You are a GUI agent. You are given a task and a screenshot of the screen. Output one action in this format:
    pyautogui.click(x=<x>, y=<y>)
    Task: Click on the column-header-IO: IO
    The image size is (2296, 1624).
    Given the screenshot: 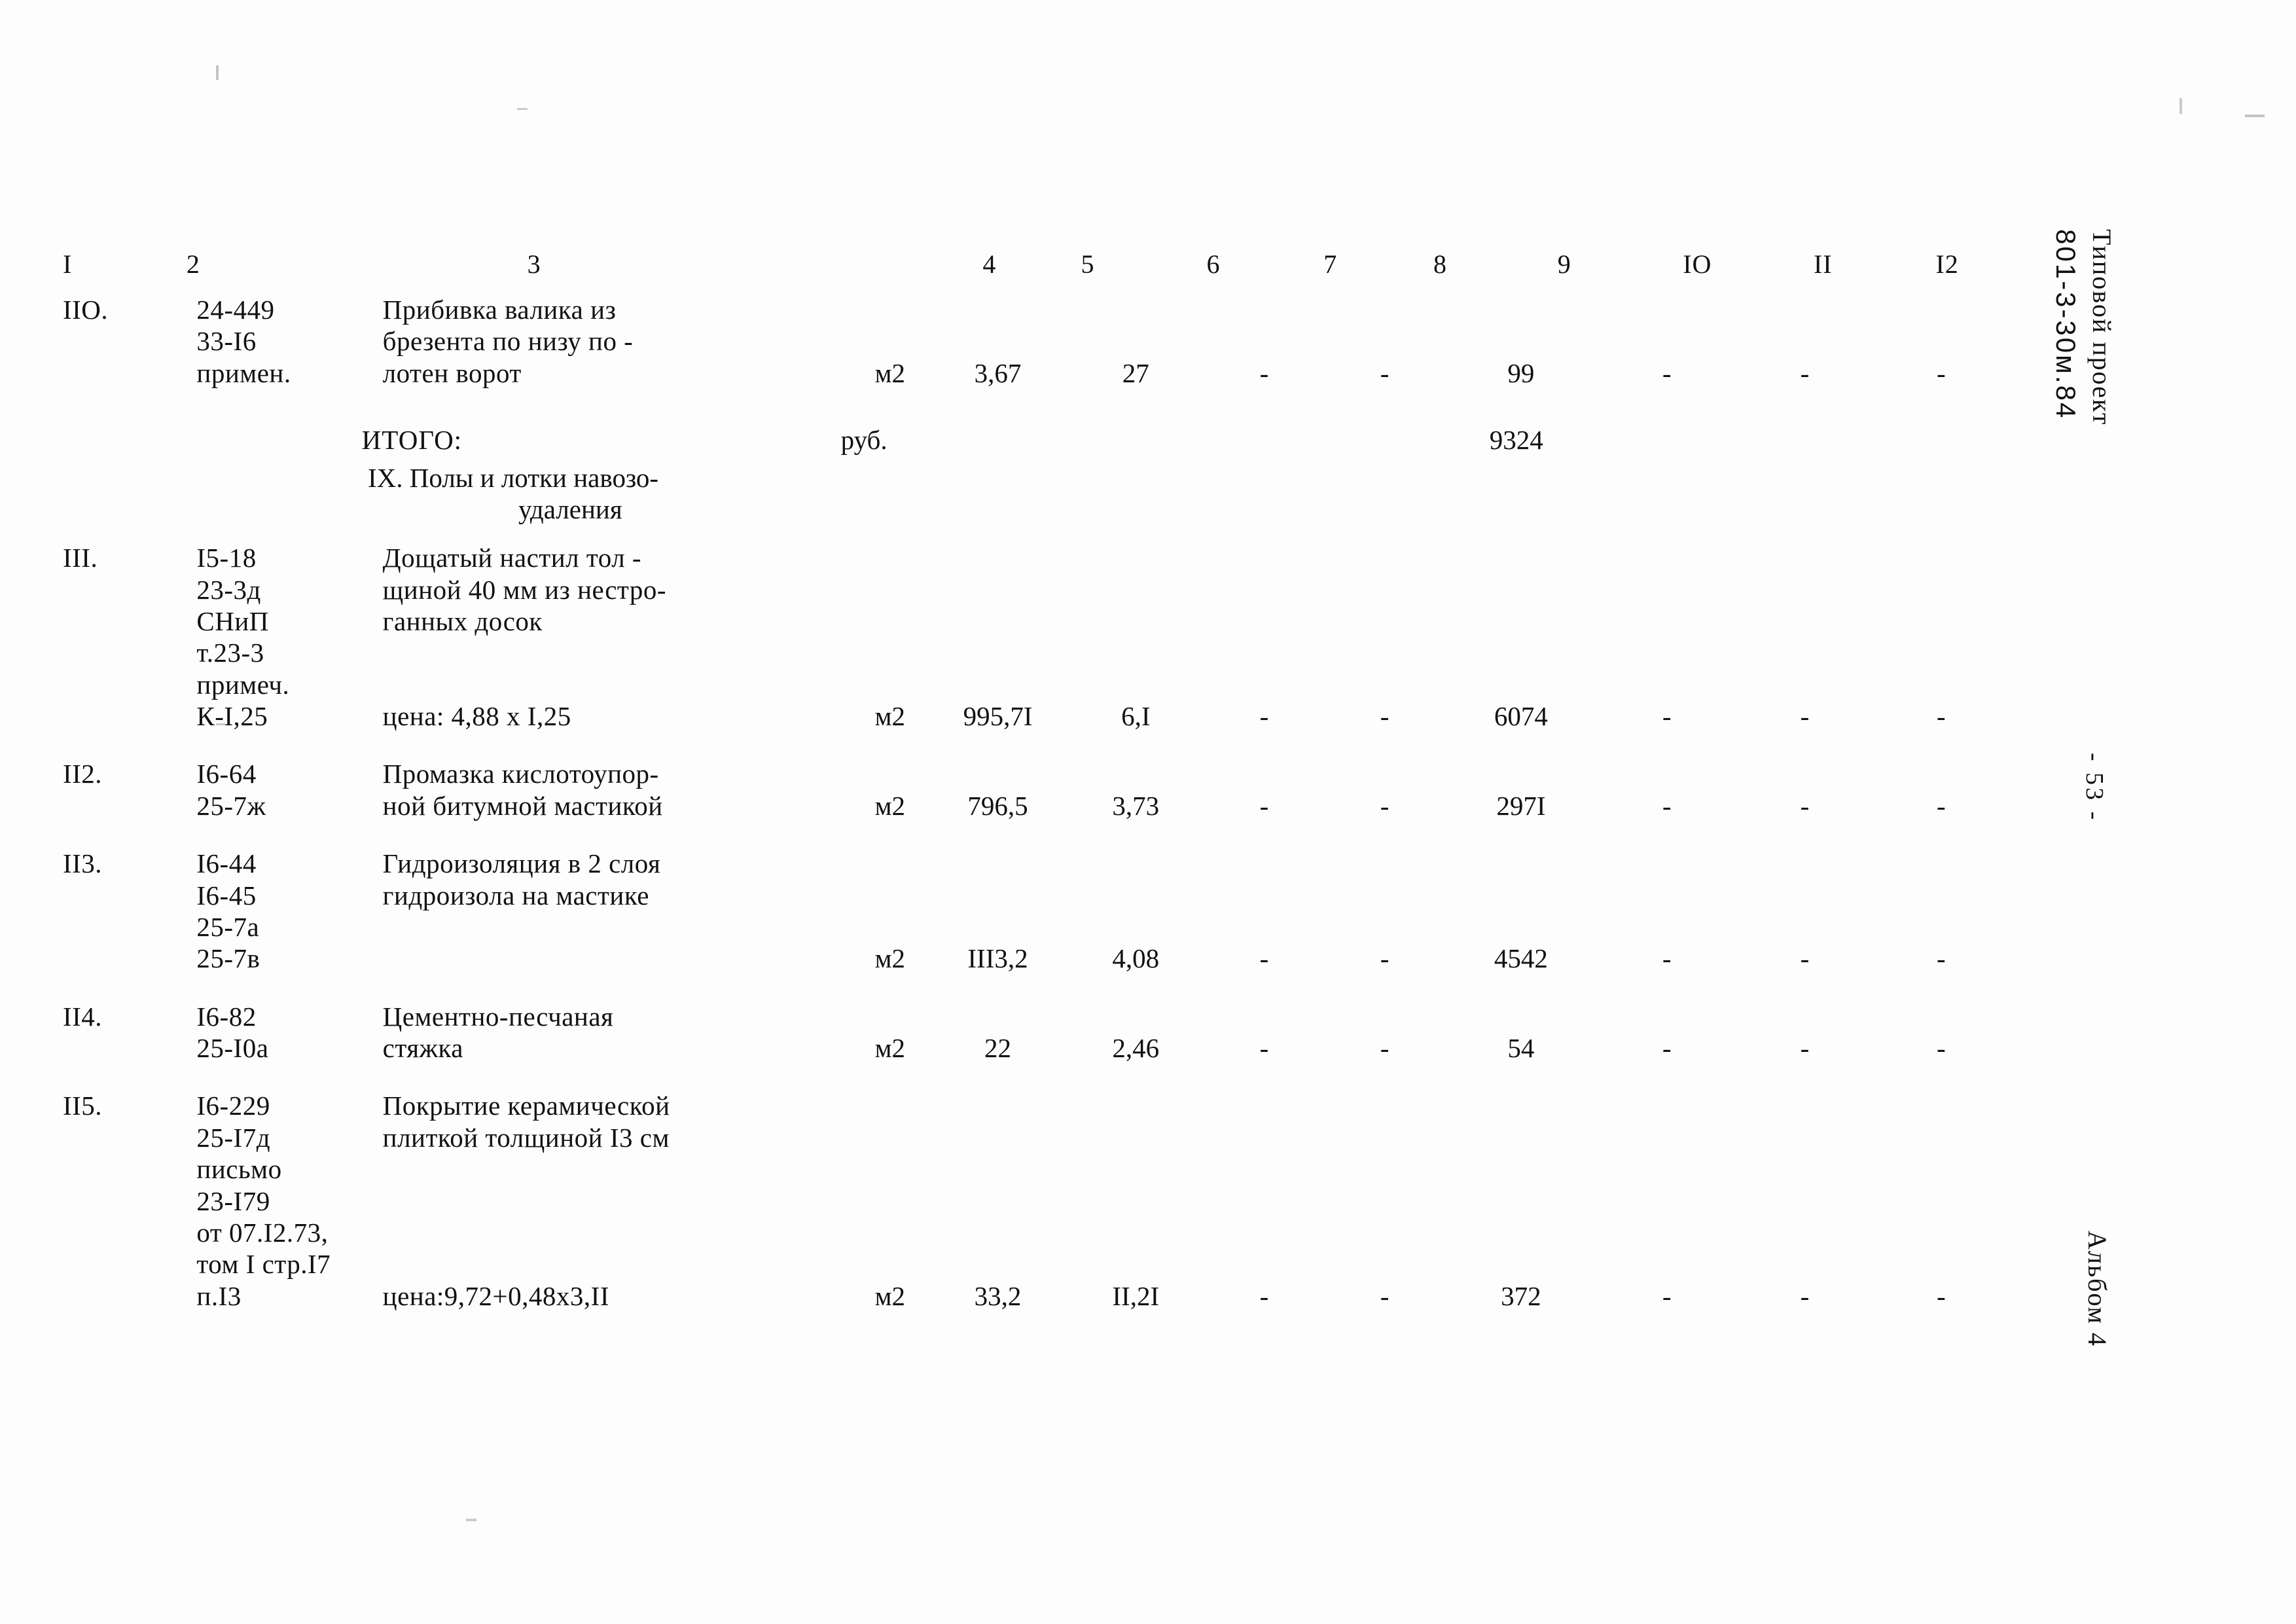 What is the action you would take?
    pyautogui.click(x=1697, y=264)
    